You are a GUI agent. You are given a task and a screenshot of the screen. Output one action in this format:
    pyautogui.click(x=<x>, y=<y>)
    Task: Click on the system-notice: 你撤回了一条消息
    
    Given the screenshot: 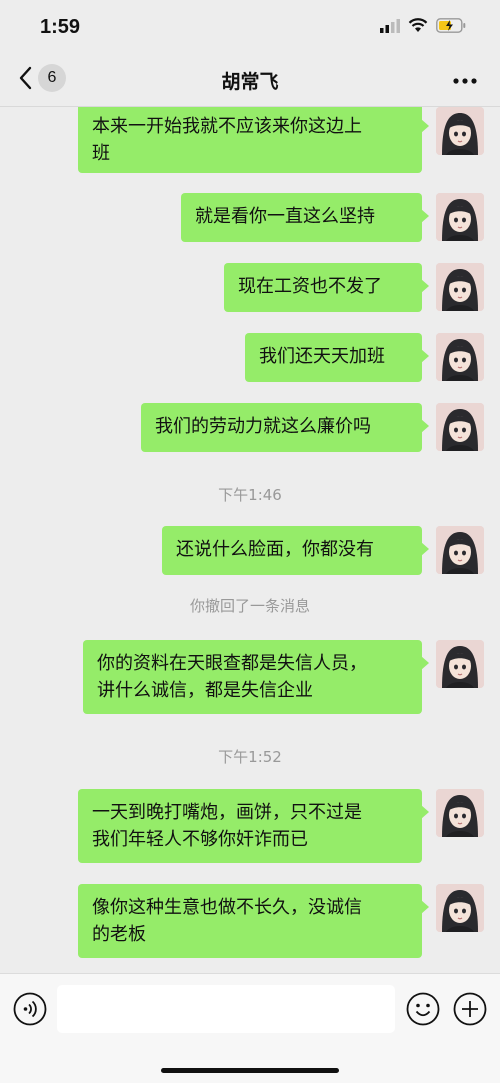 What is the action you would take?
    pyautogui.click(x=249, y=606)
    